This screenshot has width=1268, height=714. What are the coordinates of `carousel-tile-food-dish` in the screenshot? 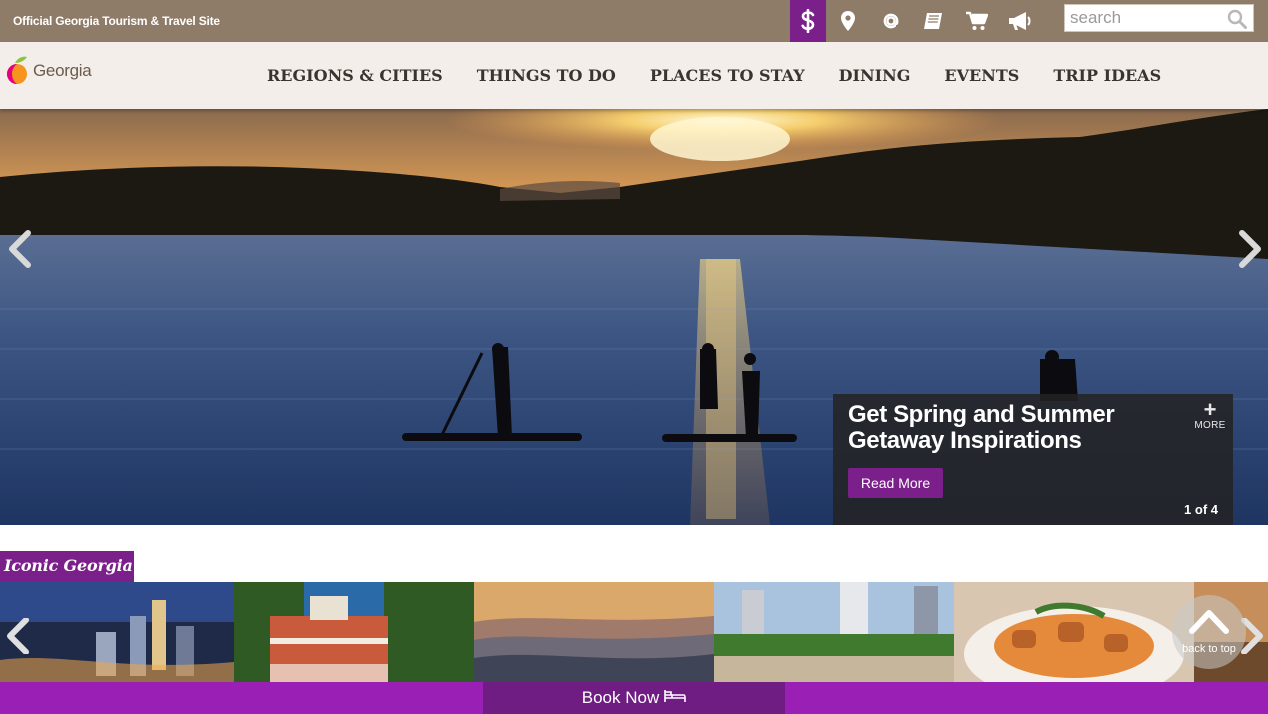 It's located at (1074, 632).